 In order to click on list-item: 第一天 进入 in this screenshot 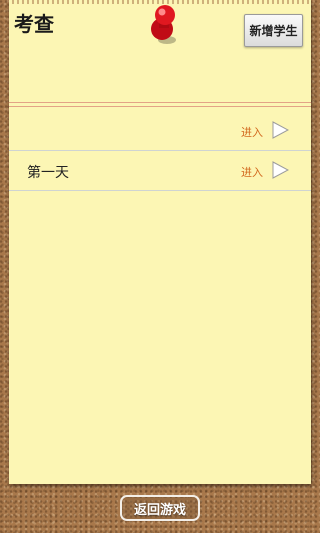, I will do `click(160, 170)`.